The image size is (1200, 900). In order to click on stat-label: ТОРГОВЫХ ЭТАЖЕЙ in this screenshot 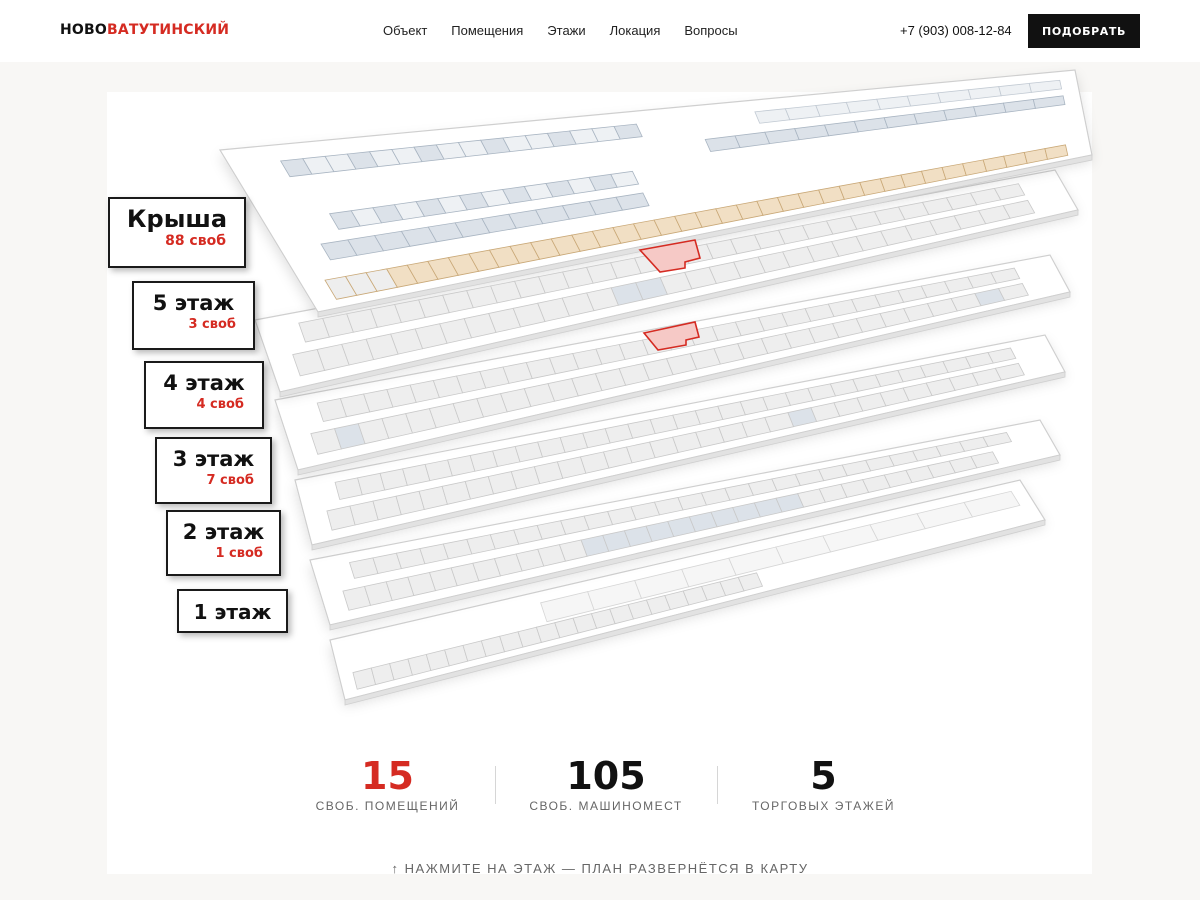, I will do `click(823, 806)`.